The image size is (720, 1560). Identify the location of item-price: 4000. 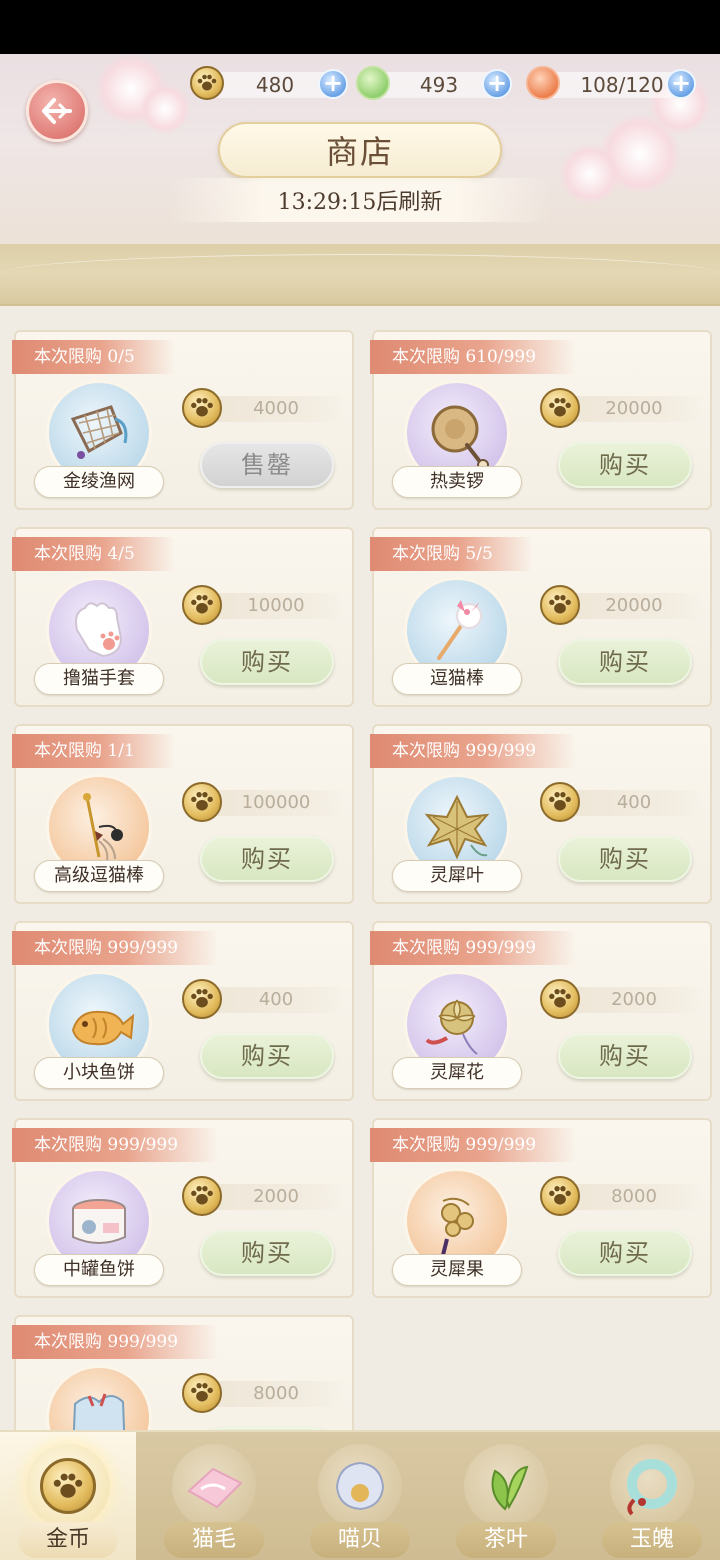
(263, 408).